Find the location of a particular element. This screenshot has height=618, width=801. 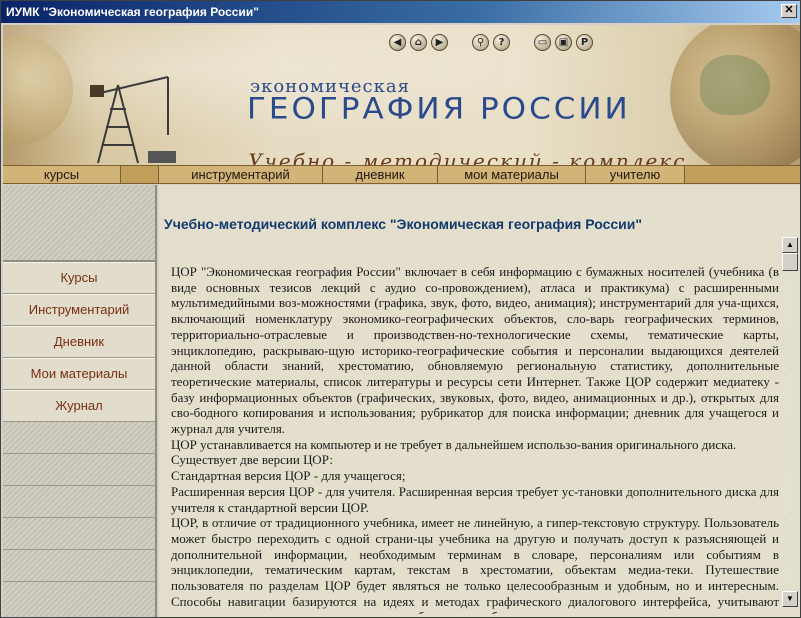

menu-item-courses: курсы is located at coordinates (62, 174).